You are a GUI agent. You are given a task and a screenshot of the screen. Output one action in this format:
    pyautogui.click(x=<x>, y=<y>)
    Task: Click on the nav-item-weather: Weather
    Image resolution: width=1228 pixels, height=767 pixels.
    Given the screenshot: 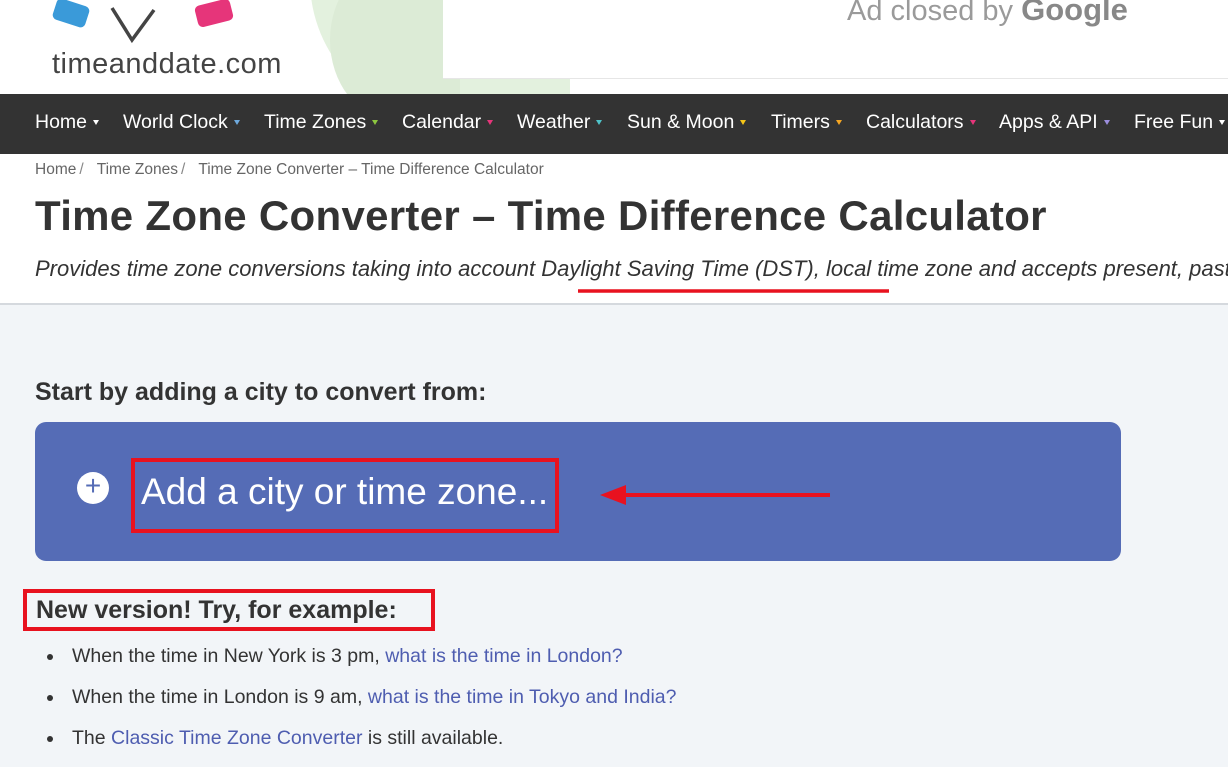 What is the action you would take?
    pyautogui.click(x=560, y=122)
    